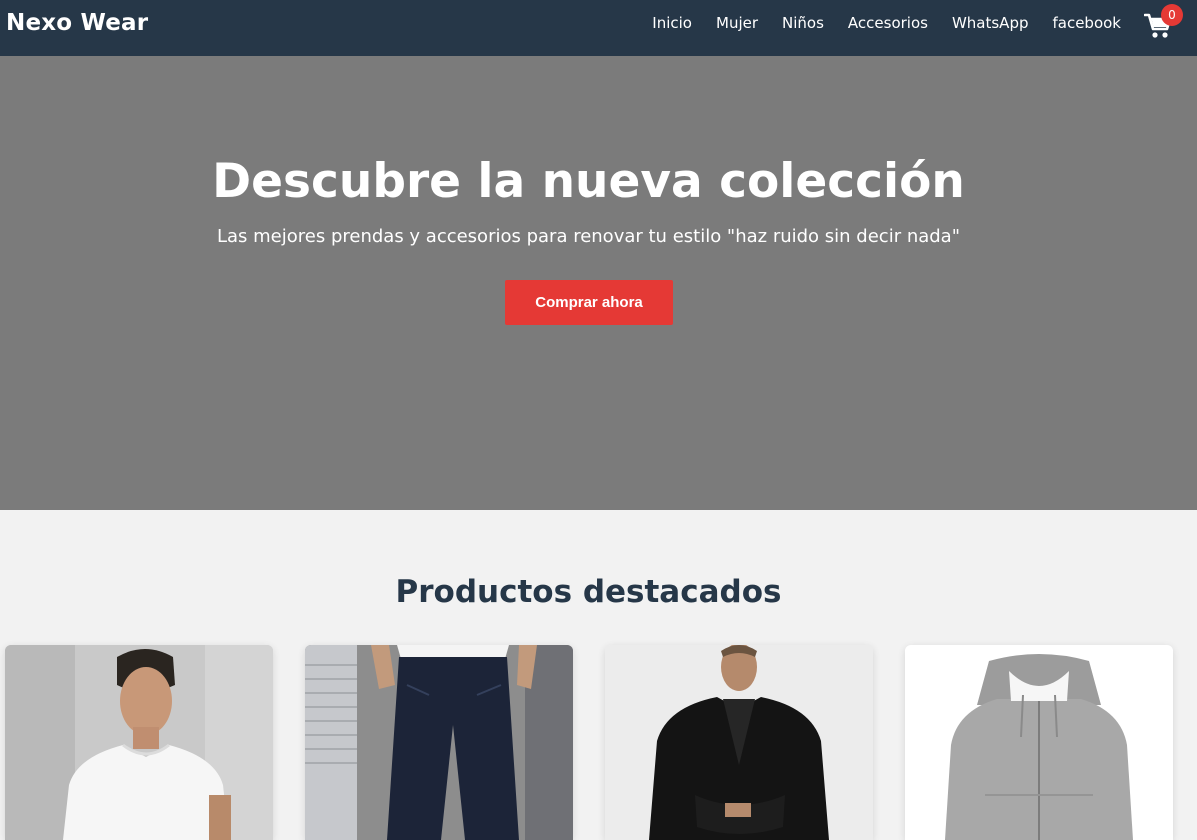  Describe the element at coordinates (672, 23) in the screenshot. I see `nav-link-inicio: Inicio` at that location.